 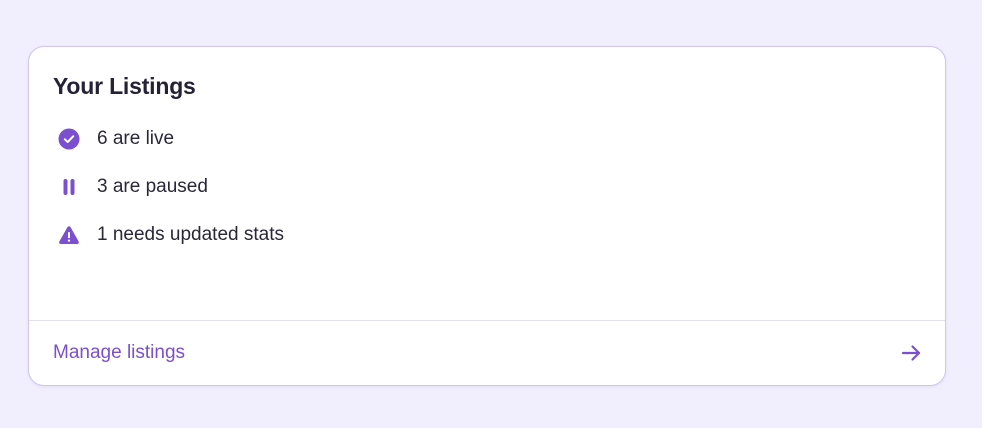 I want to click on status-paused-text: 3 are paused, so click(x=152, y=186).